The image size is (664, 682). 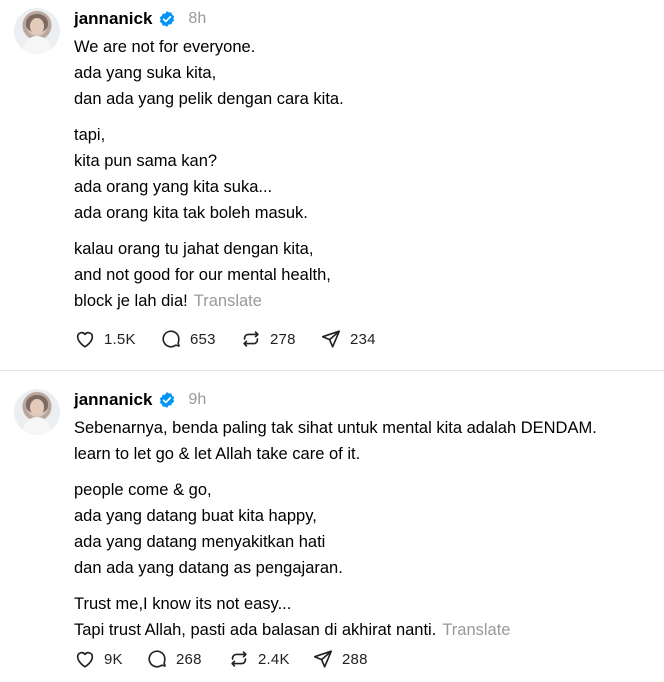 I want to click on post-text-line: dan ada yang pelik dengan cara kita., so click(x=209, y=99).